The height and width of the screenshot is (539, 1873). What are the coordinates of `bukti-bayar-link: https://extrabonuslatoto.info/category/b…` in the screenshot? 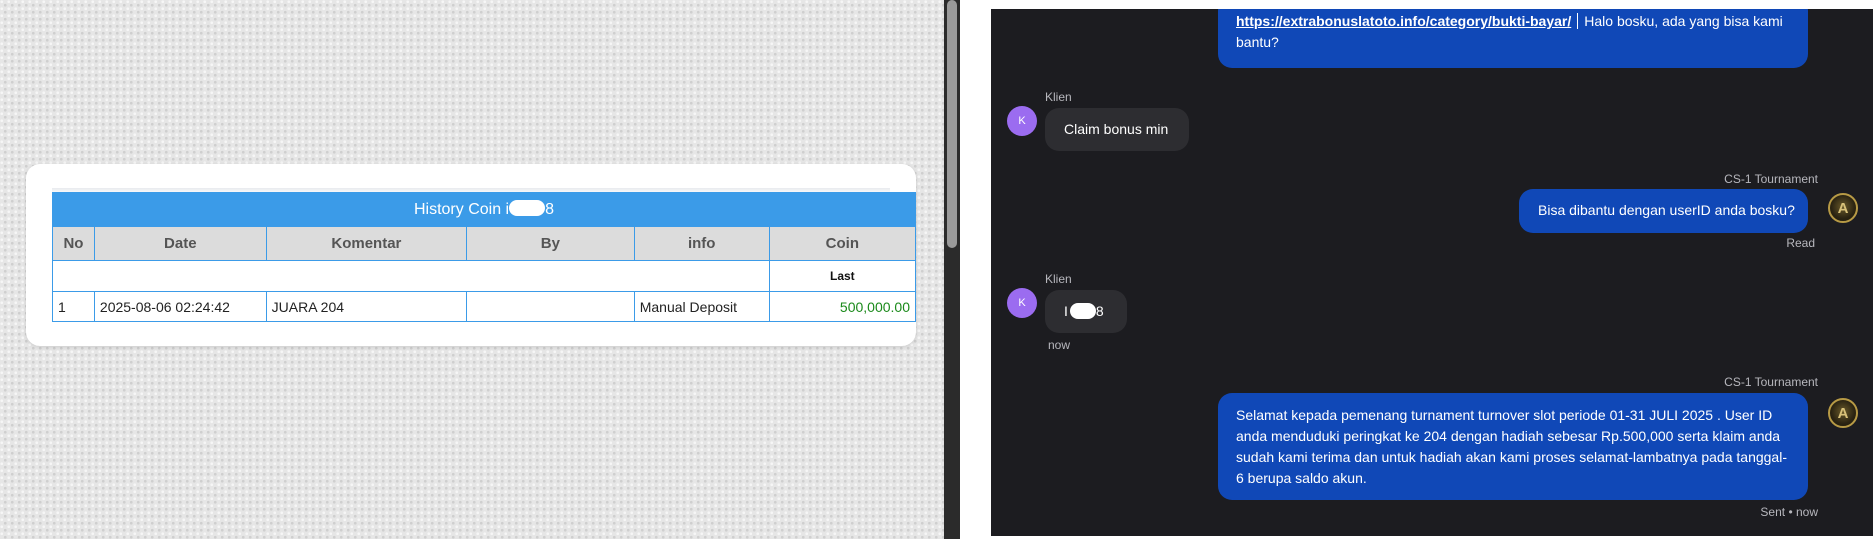 It's located at (1403, 21).